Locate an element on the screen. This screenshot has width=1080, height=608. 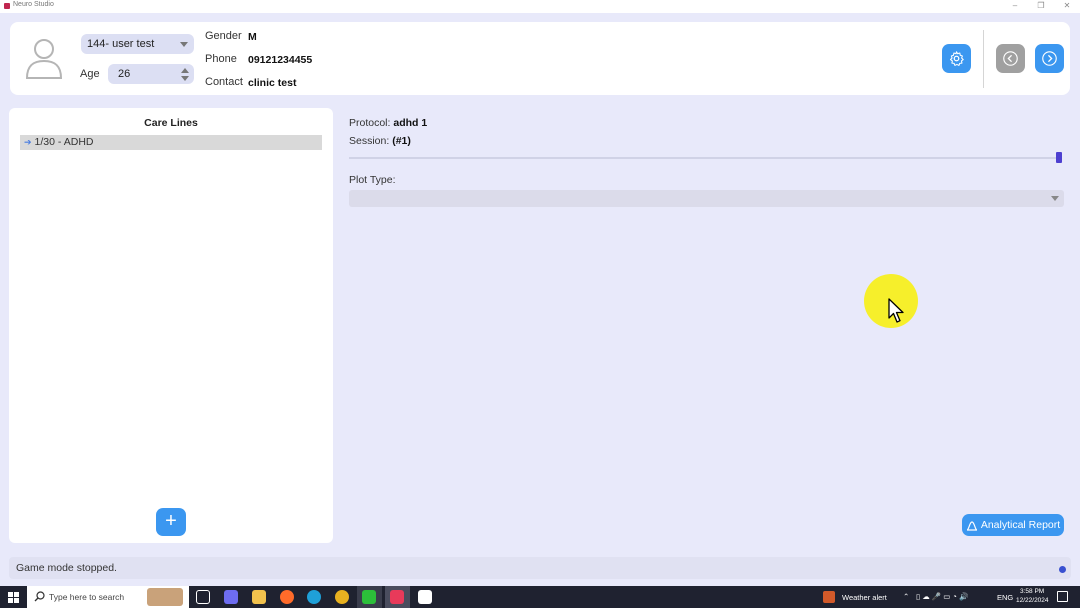
protocol-line: Protocol: adhd 1 is located at coordinates (388, 123).